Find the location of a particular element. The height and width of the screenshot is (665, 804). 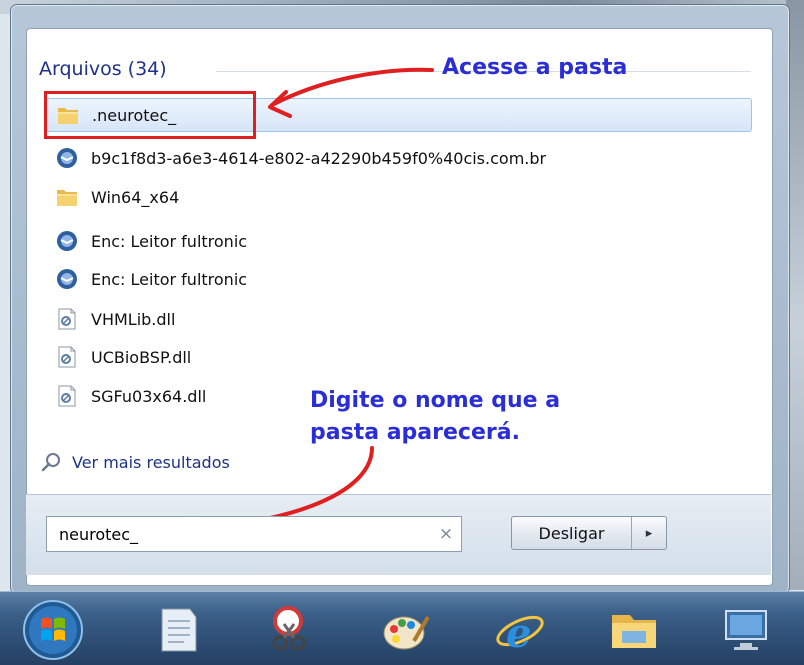

shutdown-button: Desligar is located at coordinates (572, 533).